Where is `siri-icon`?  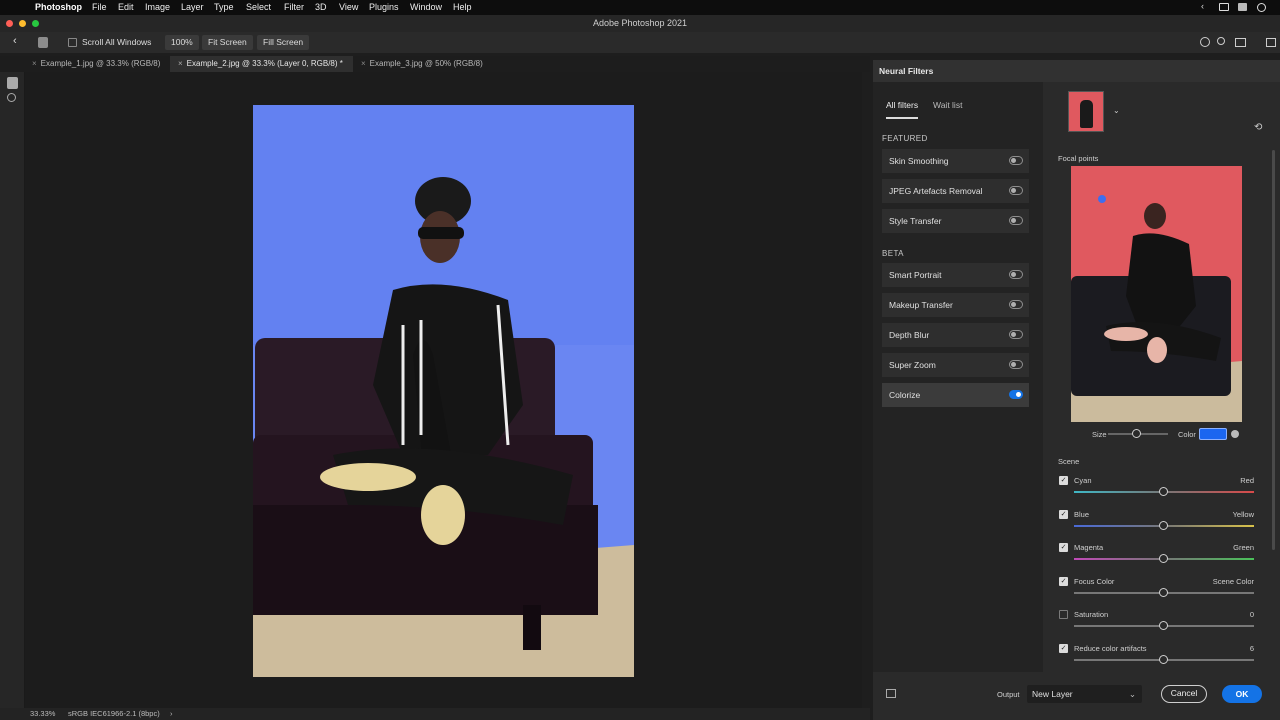 siri-icon is located at coordinates (1261, 7).